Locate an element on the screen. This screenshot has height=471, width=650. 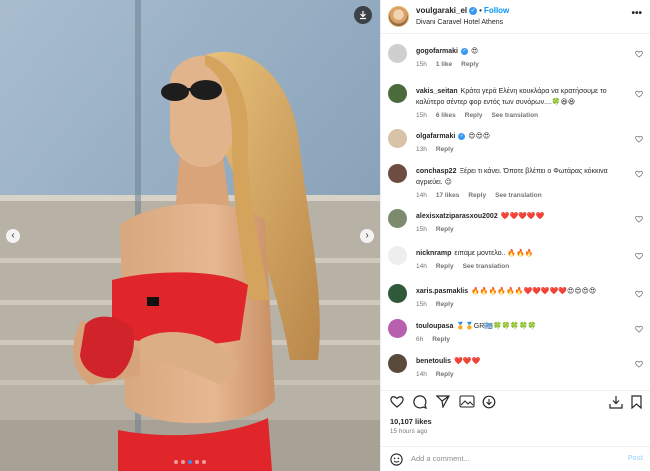
carousel-dot-active is located at coordinates (190, 462).